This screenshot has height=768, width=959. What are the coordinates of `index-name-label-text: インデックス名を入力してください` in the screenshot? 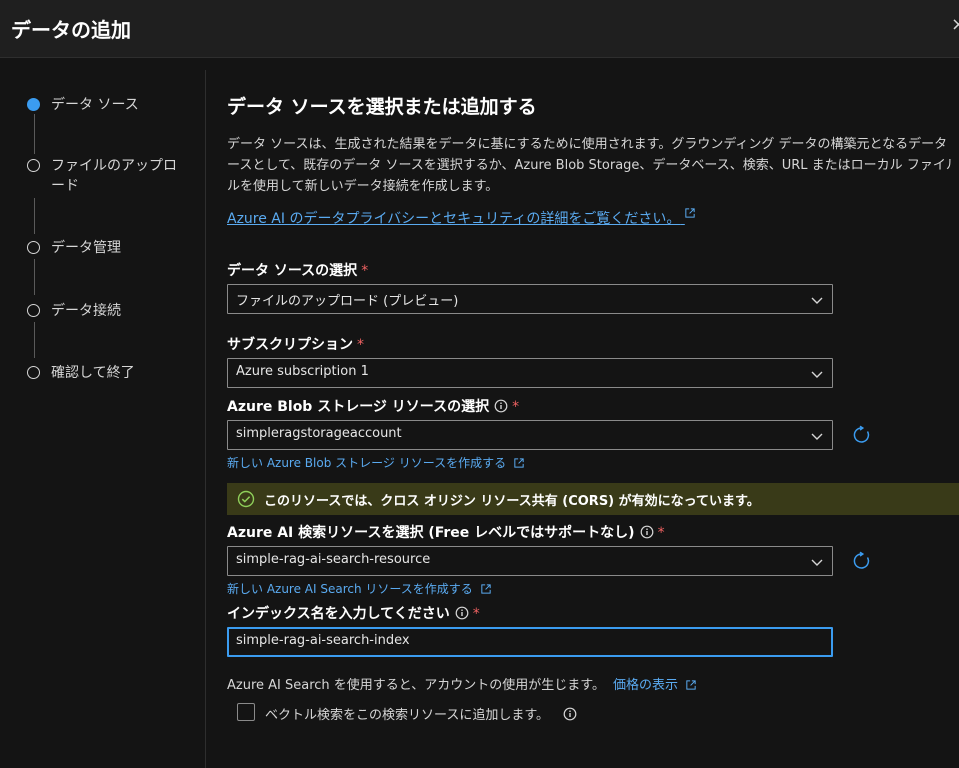 It's located at (338, 614).